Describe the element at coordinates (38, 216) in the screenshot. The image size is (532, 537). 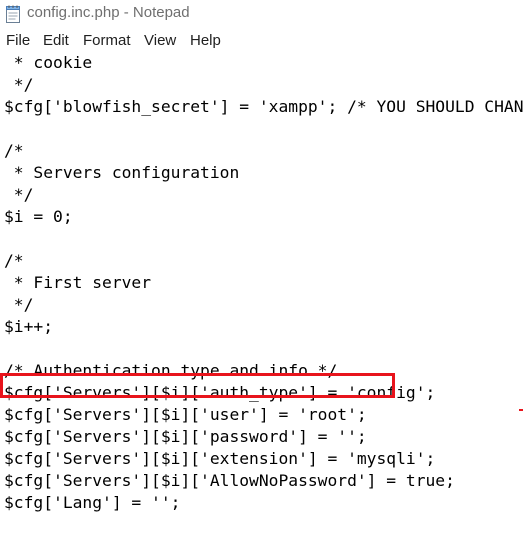
I see `code-line-8: $i = 0;` at that location.